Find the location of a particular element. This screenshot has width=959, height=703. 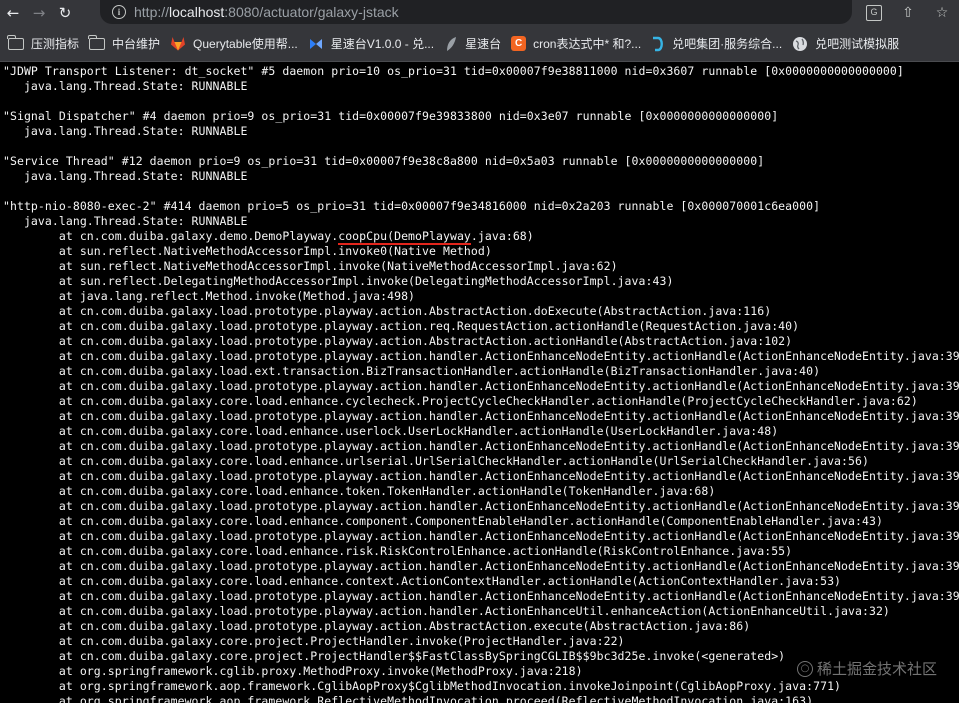

globe-icon is located at coordinates (800, 44).